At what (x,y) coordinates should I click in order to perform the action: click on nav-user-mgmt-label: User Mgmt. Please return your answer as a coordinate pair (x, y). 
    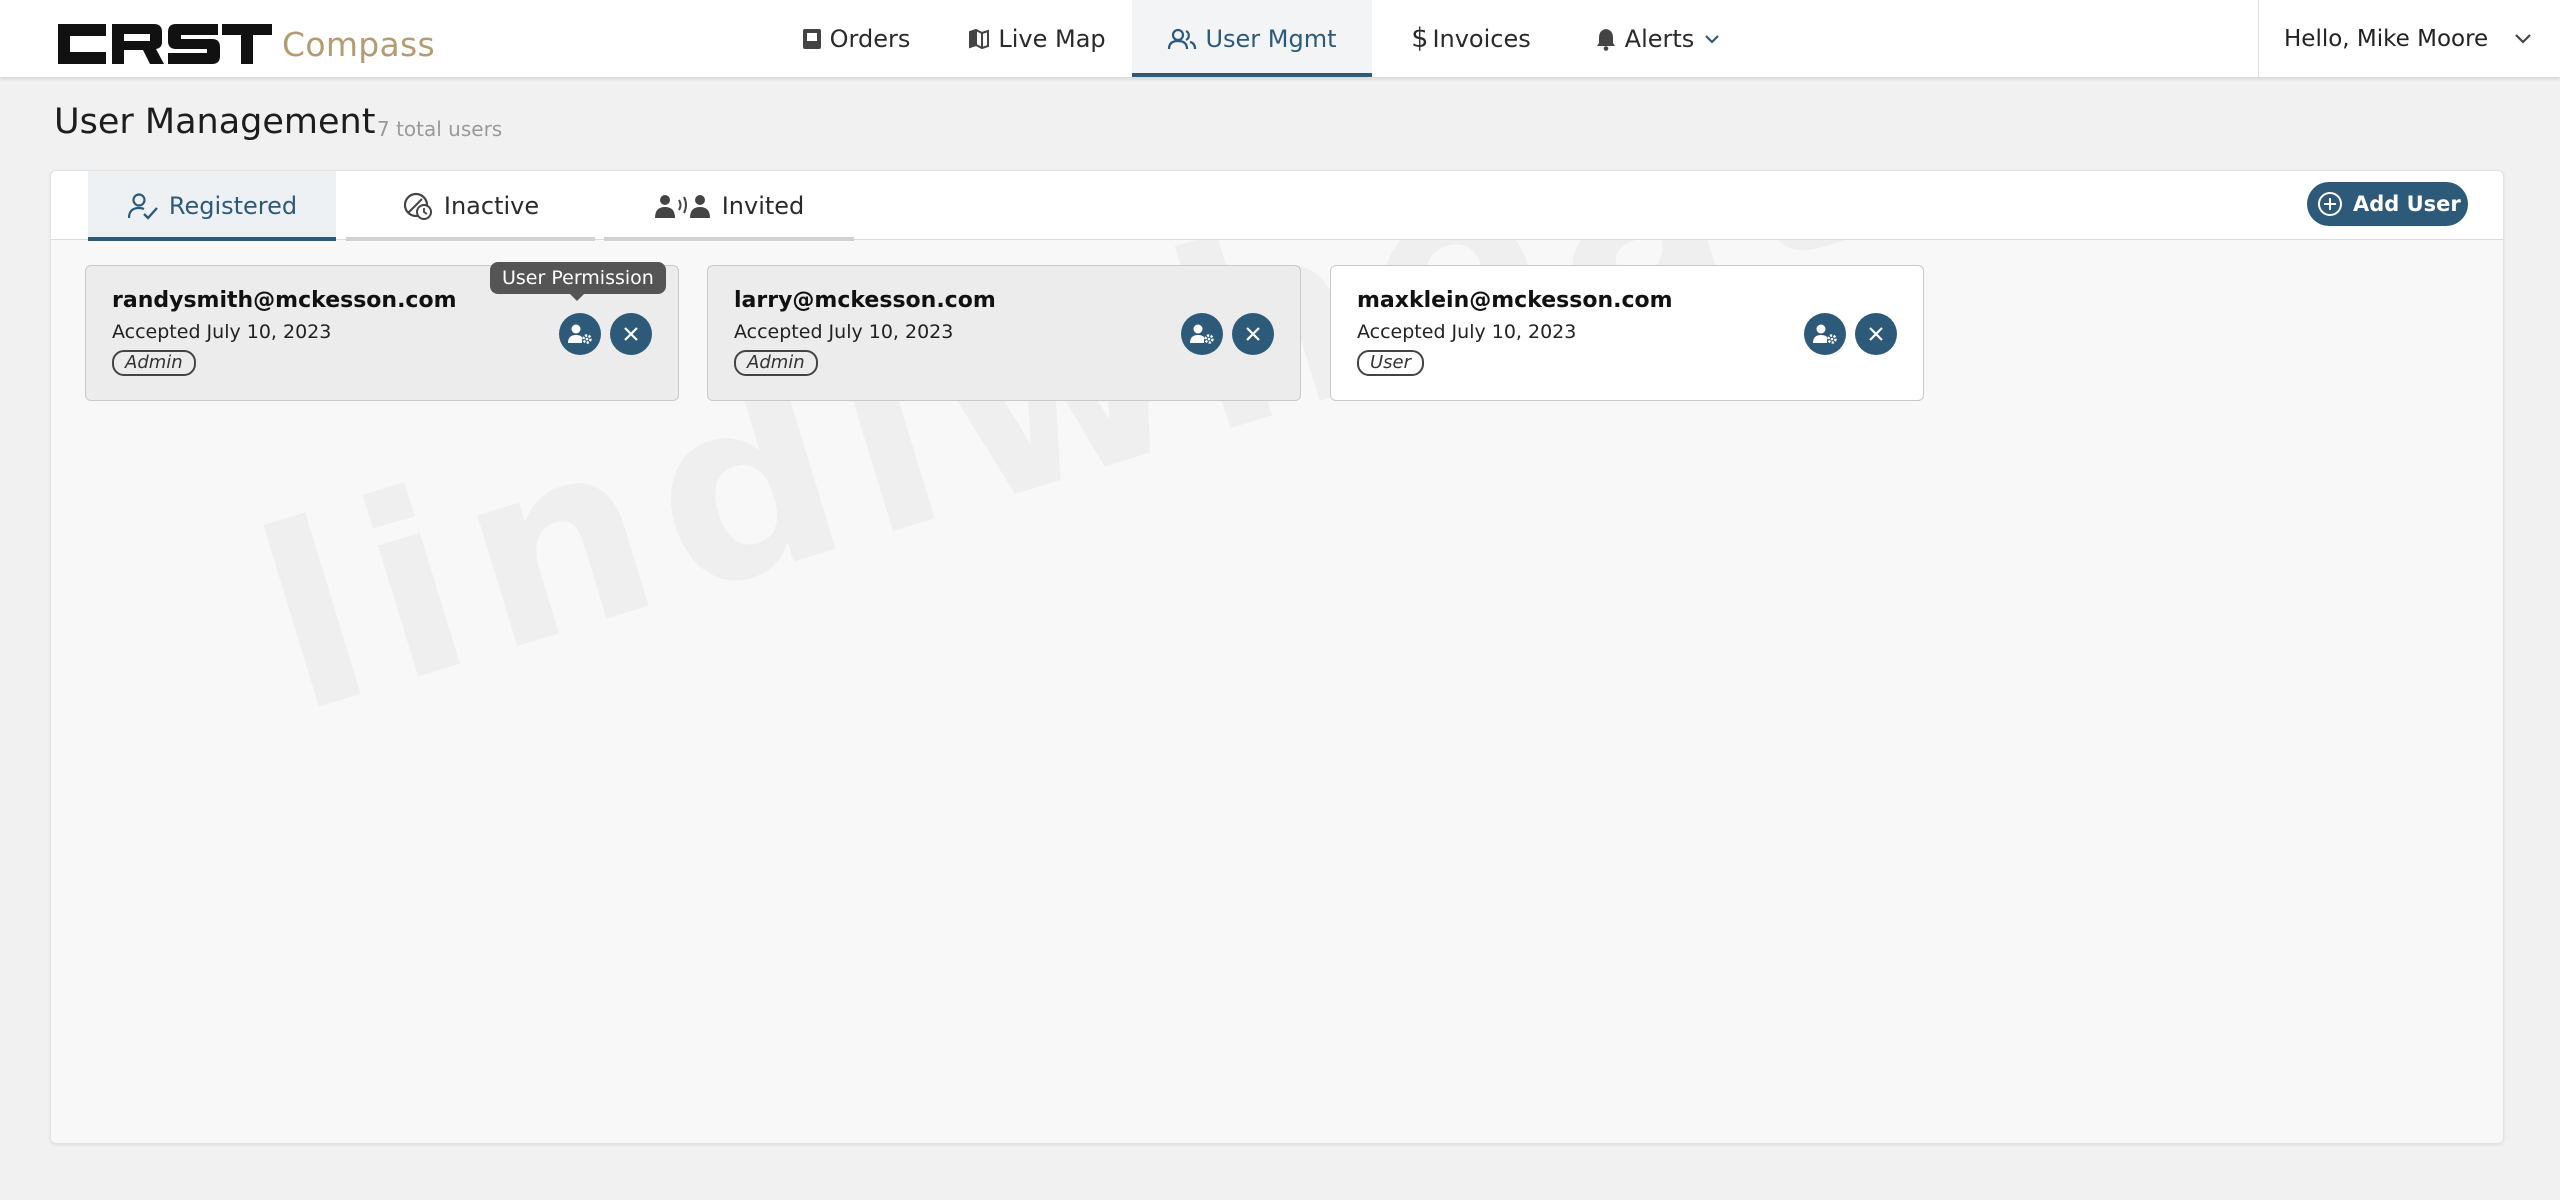
    Looking at the image, I should click on (1271, 38).